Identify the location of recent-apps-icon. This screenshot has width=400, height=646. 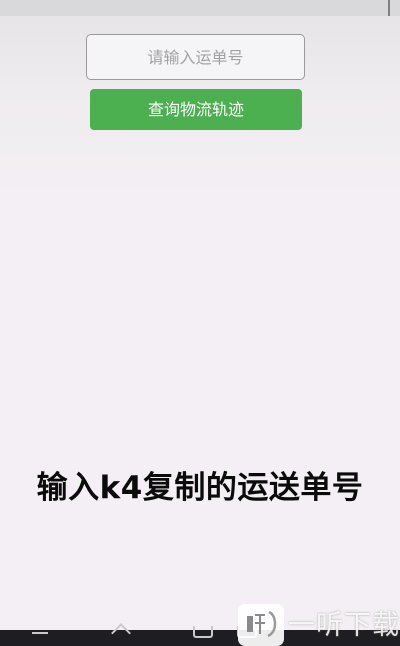
(202, 636).